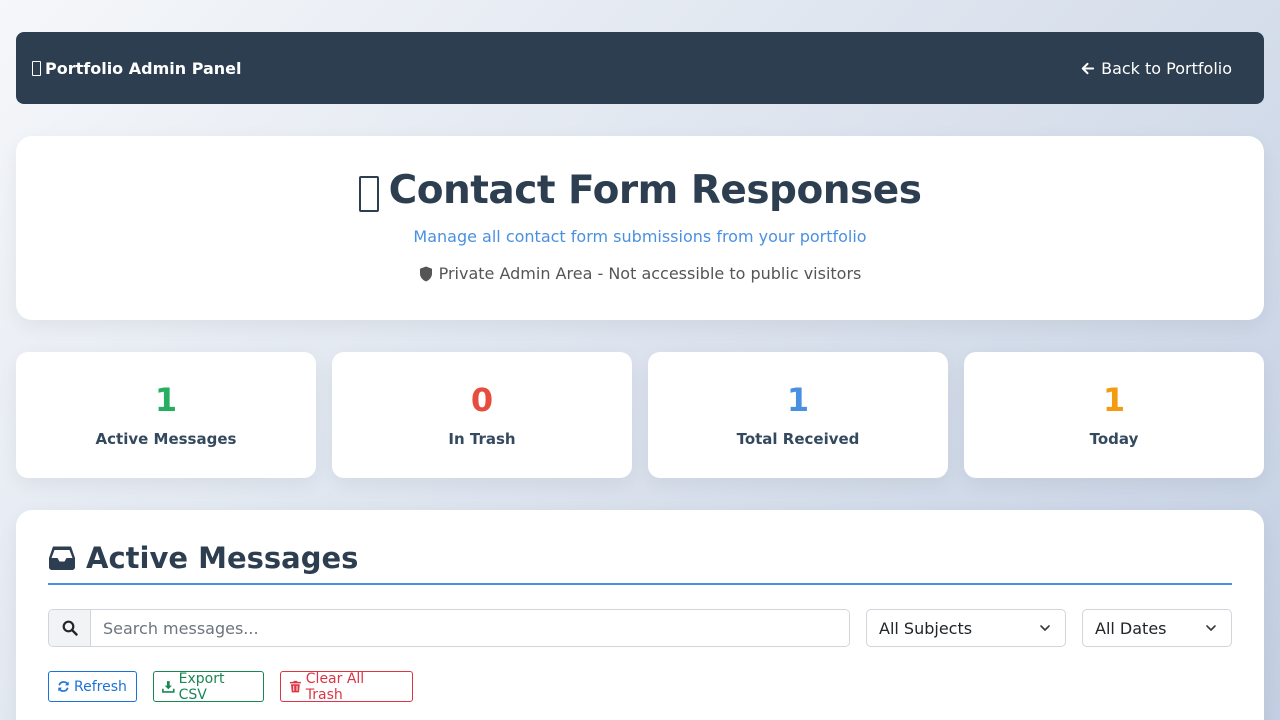 This screenshot has height=720, width=1280. Describe the element at coordinates (100, 686) in the screenshot. I see `refresh-button-label: Refresh` at that location.